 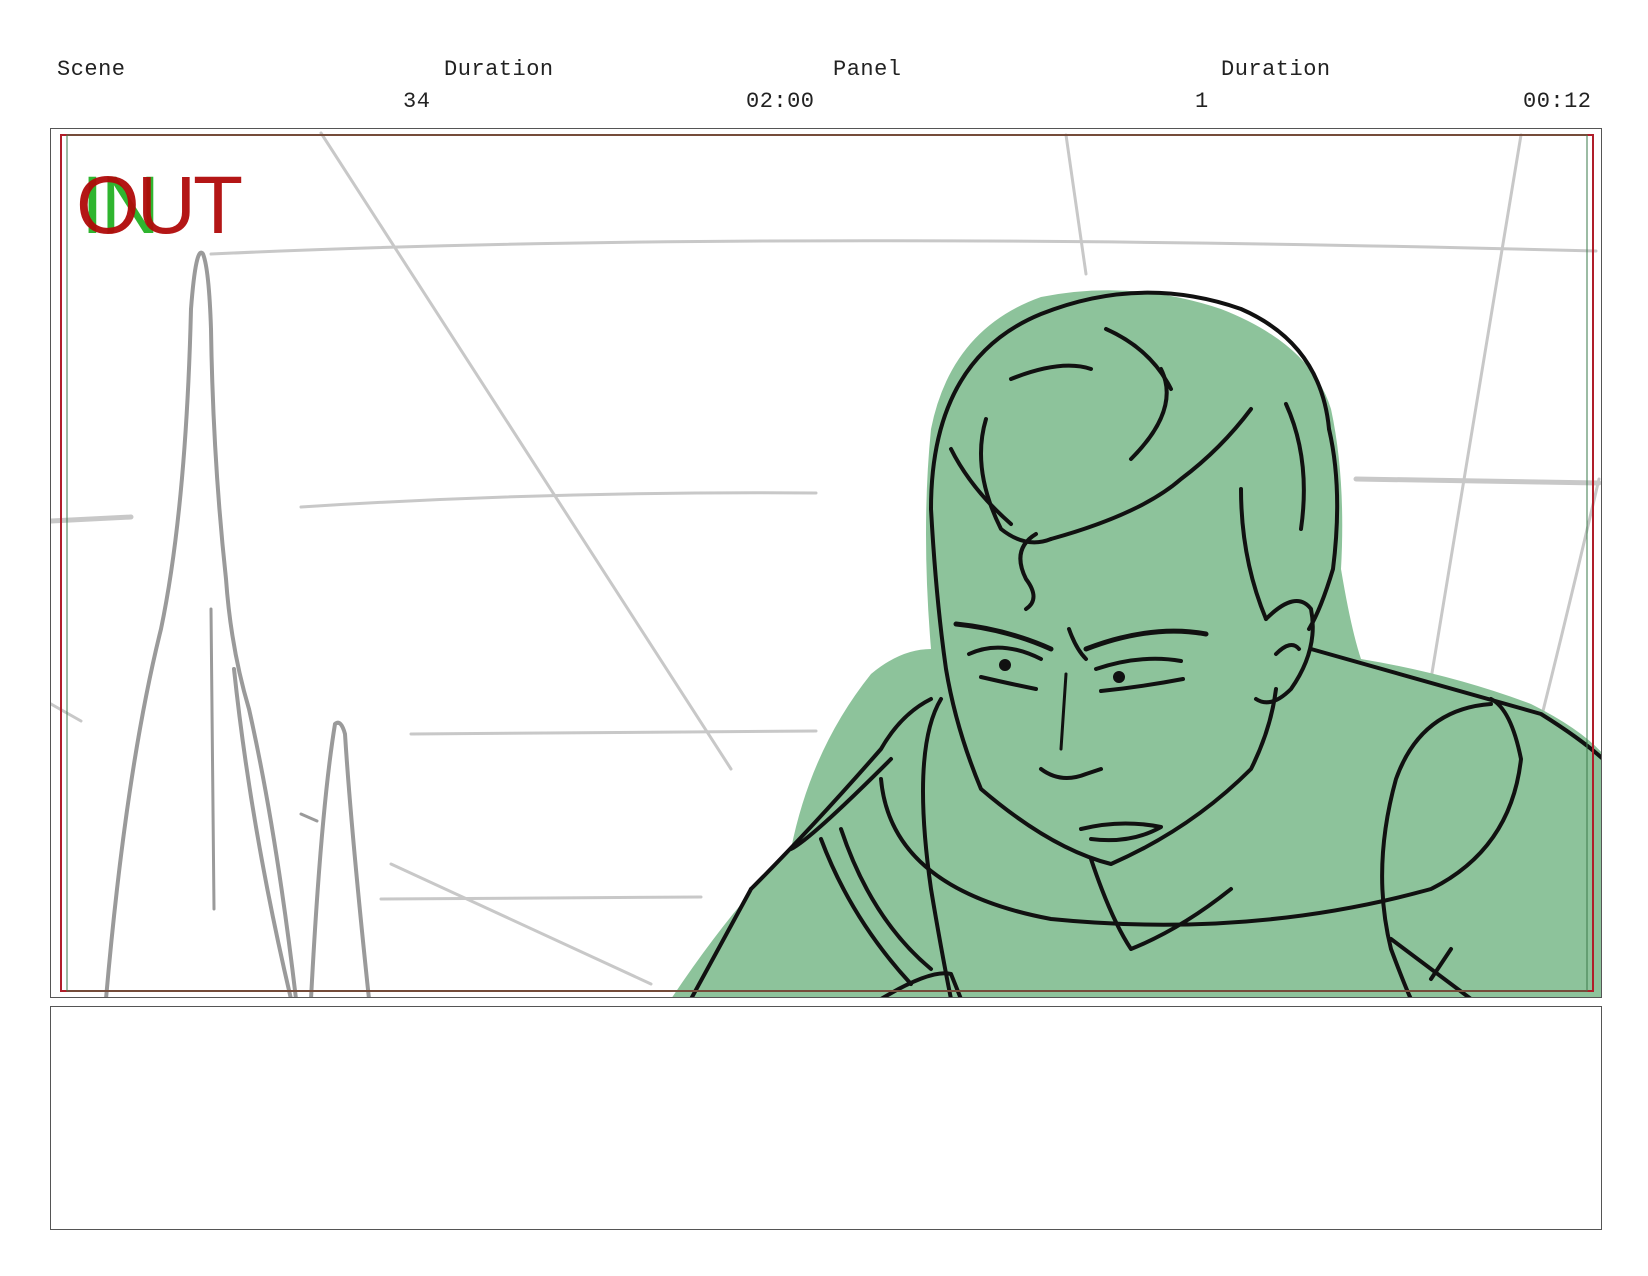 I want to click on scene-duration-label: Duration, so click(x=499, y=69).